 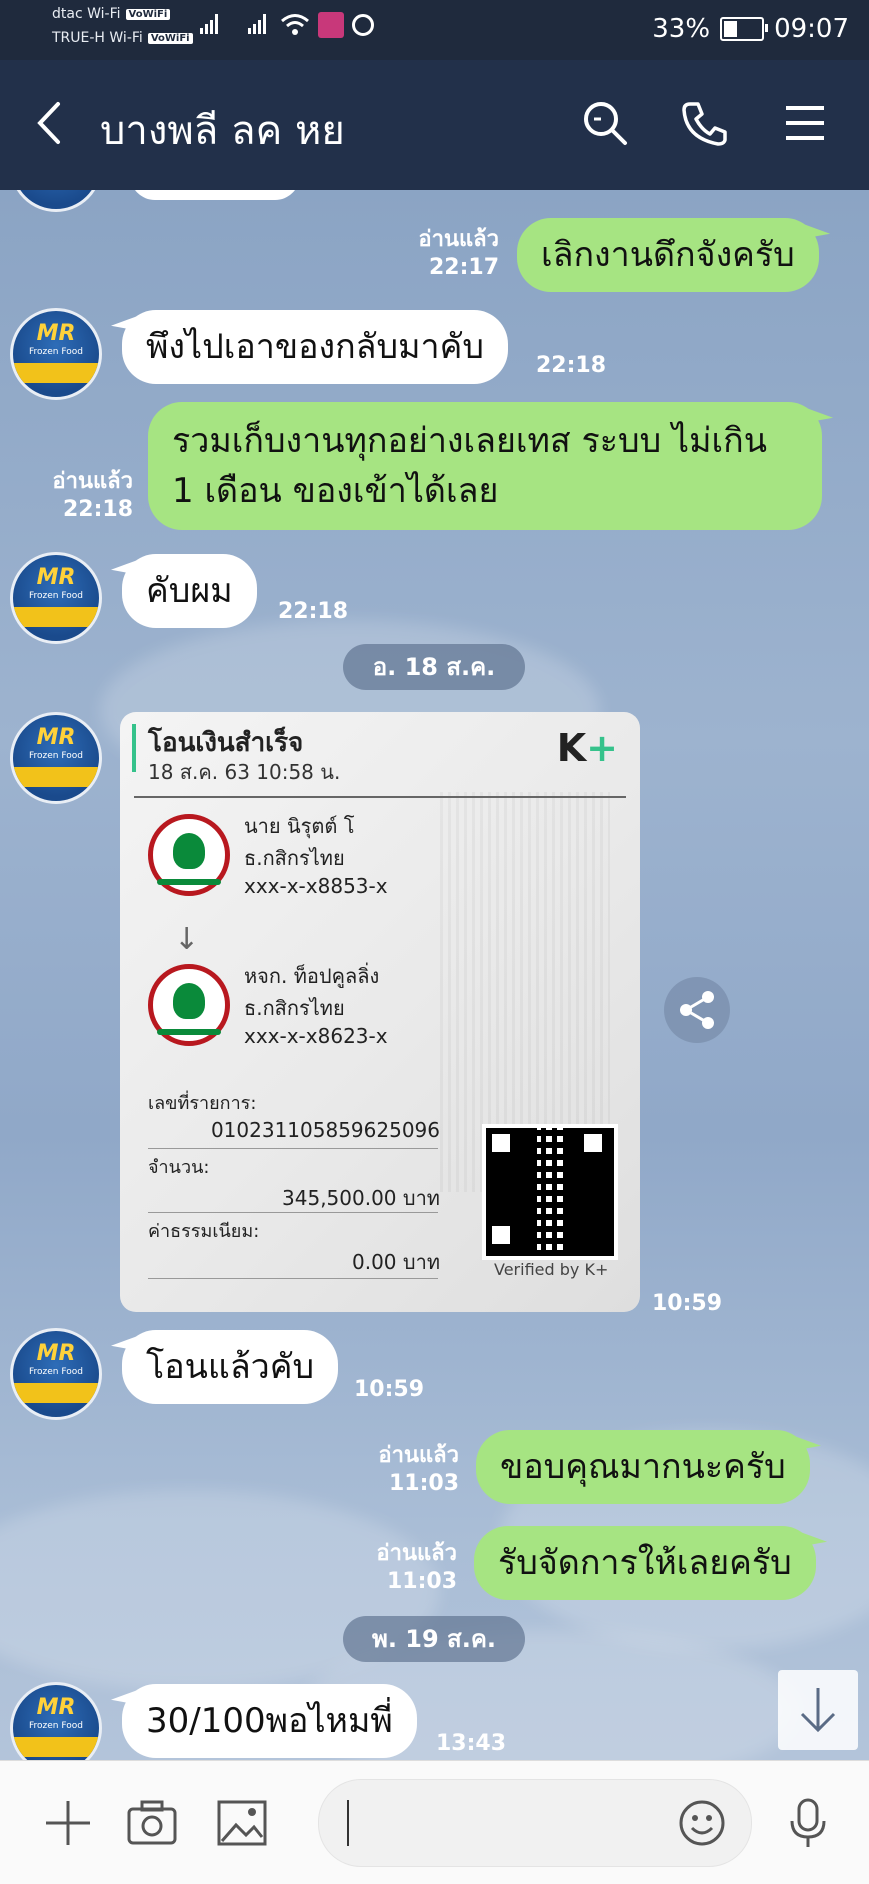 I want to click on chrome-icon, so click(x=363, y=25).